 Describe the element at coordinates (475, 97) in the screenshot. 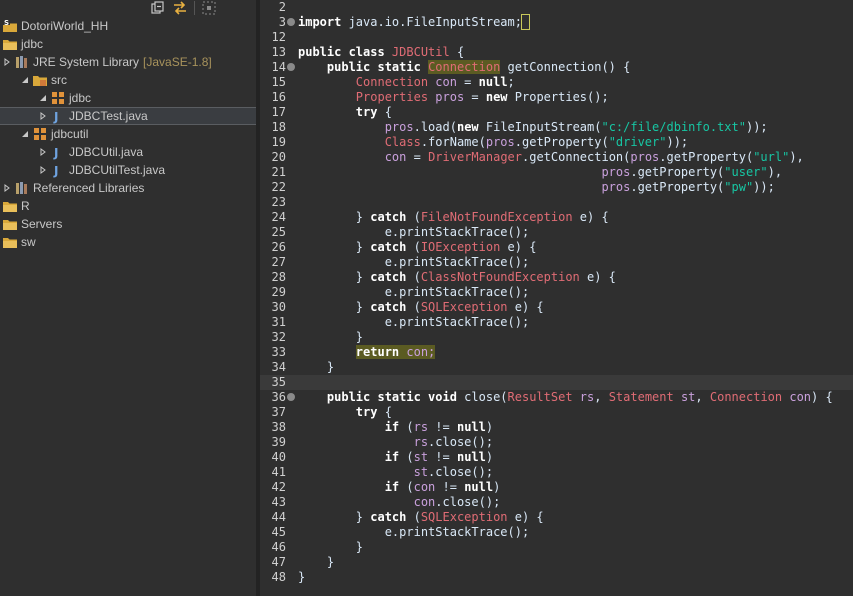

I see `code-token: =` at that location.